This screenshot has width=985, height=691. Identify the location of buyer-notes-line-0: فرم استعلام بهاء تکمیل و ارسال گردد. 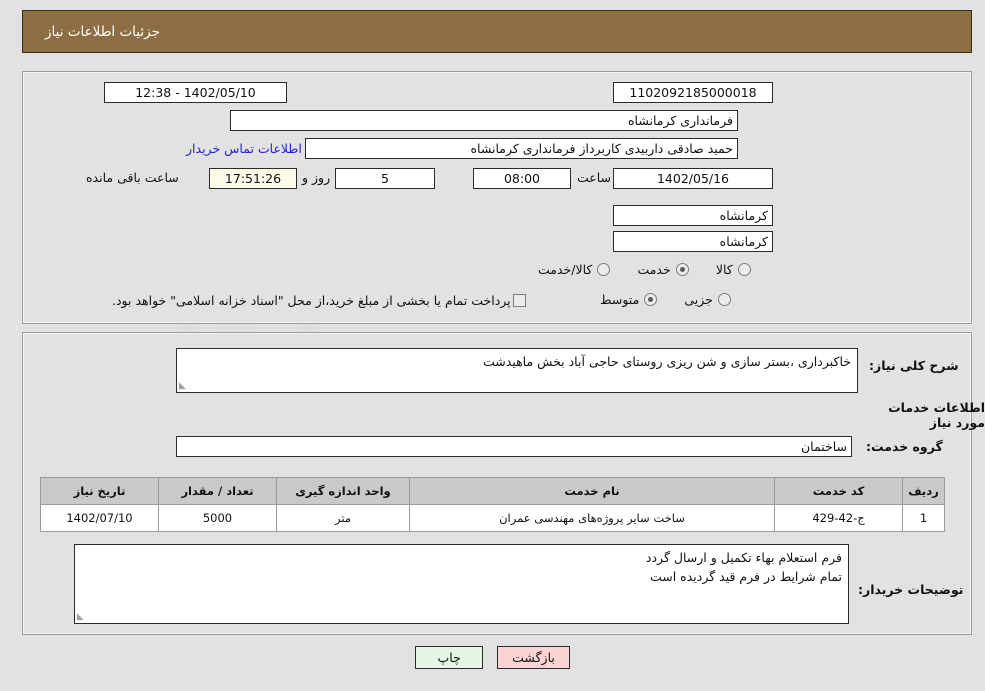
(743, 557).